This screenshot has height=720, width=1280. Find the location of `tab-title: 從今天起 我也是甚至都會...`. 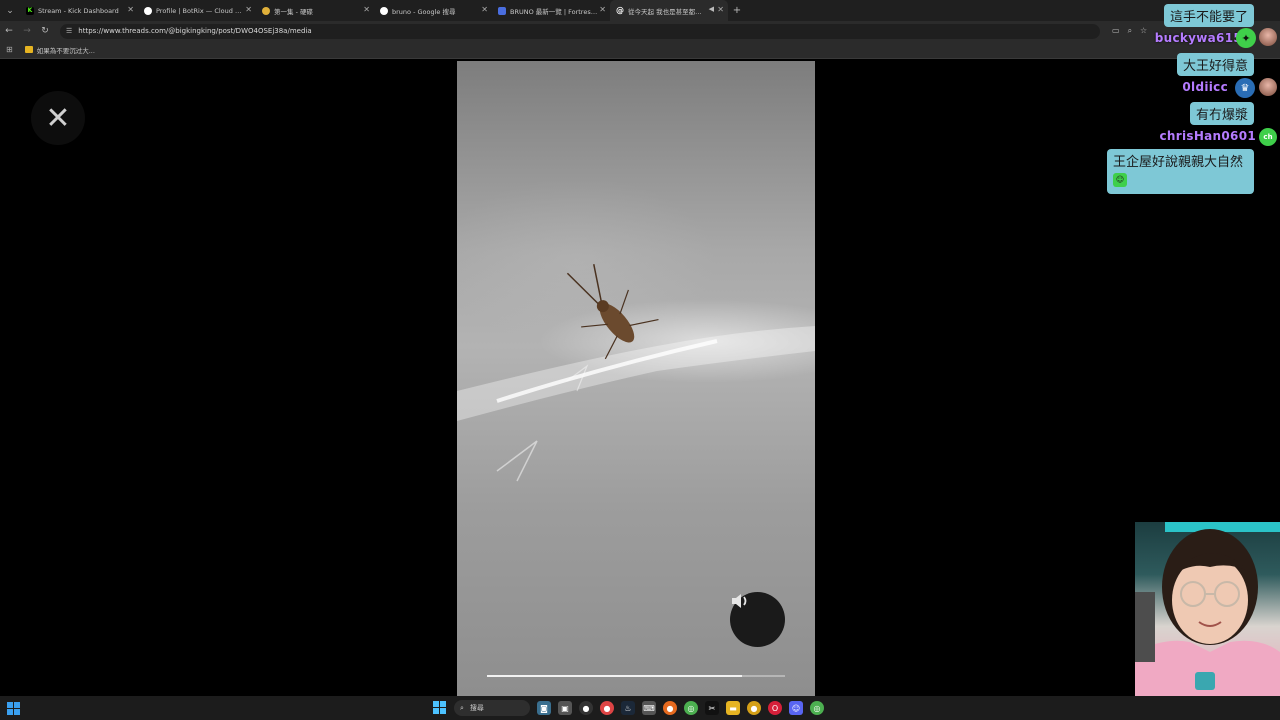

tab-title: 從今天起 我也是甚至都會... is located at coordinates (666, 11).